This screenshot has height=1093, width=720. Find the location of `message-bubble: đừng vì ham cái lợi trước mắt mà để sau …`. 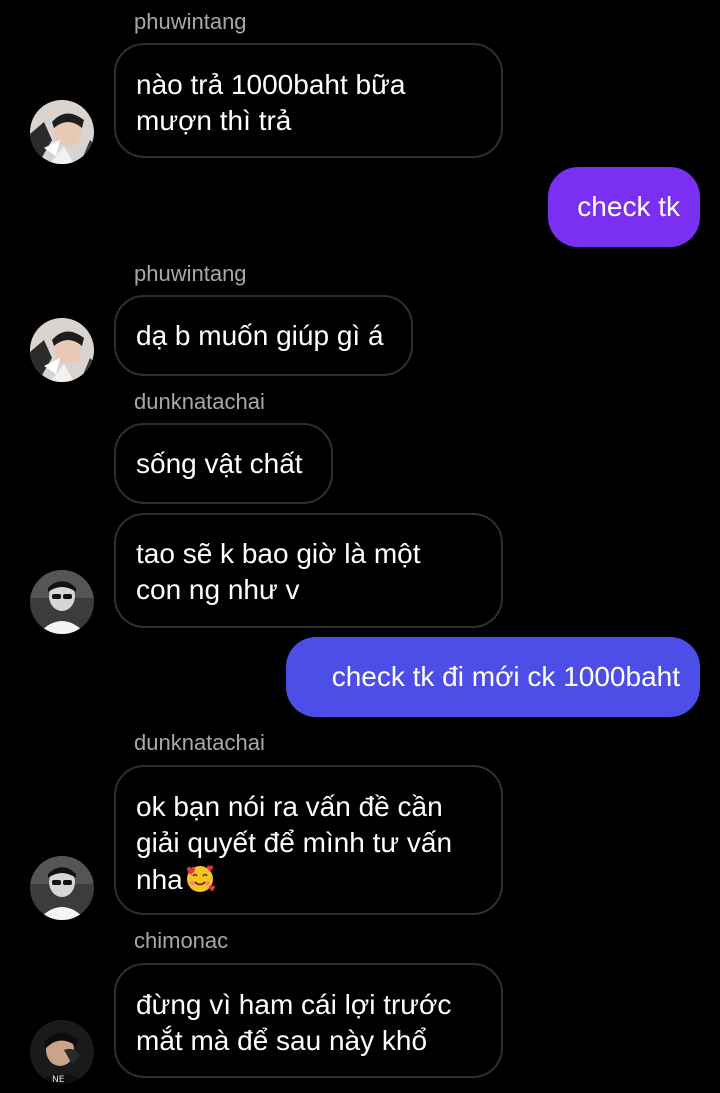

message-bubble: đừng vì ham cái lợi trước mắt mà để sau … is located at coordinates (308, 1020).